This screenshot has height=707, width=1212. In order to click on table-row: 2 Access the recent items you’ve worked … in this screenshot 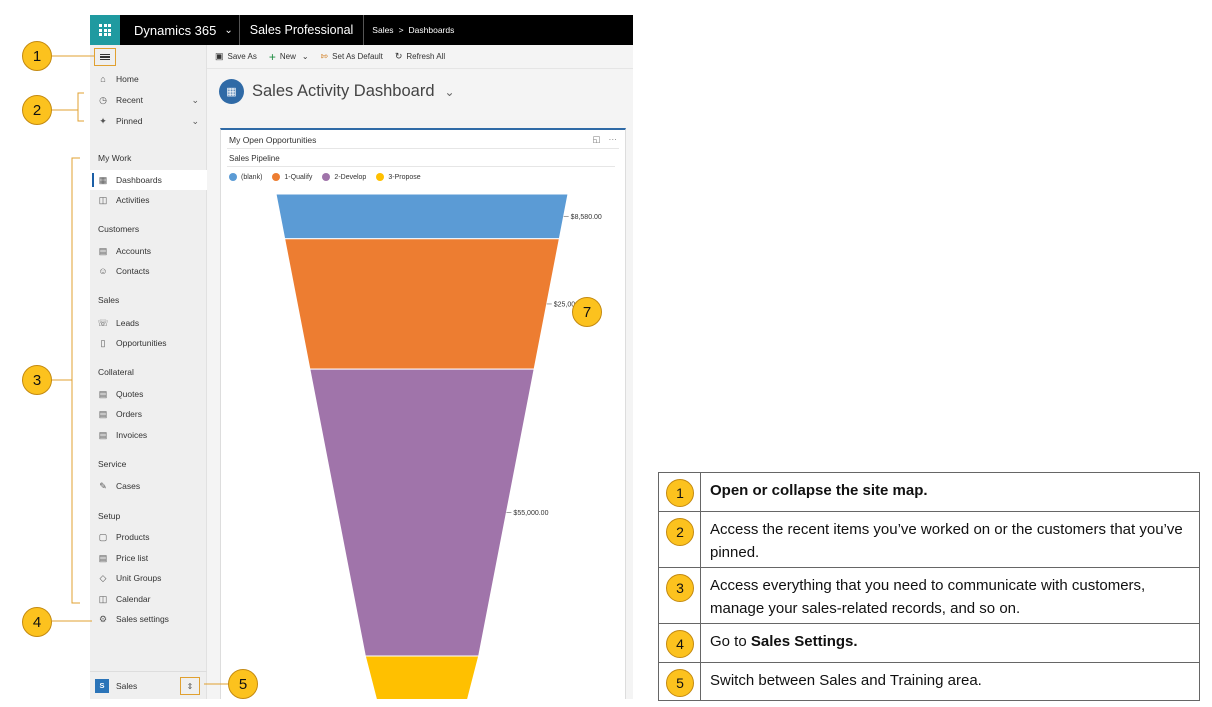, I will do `click(929, 539)`.